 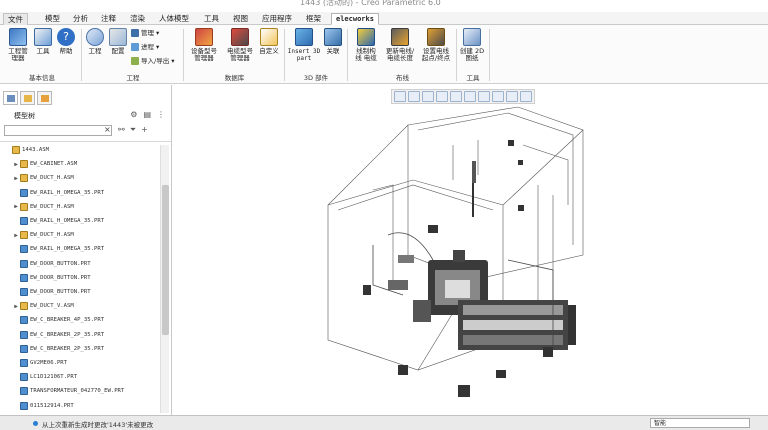 What do you see at coordinates (66, 41) in the screenshot?
I see `help-button: ? 帮助` at bounding box center [66, 41].